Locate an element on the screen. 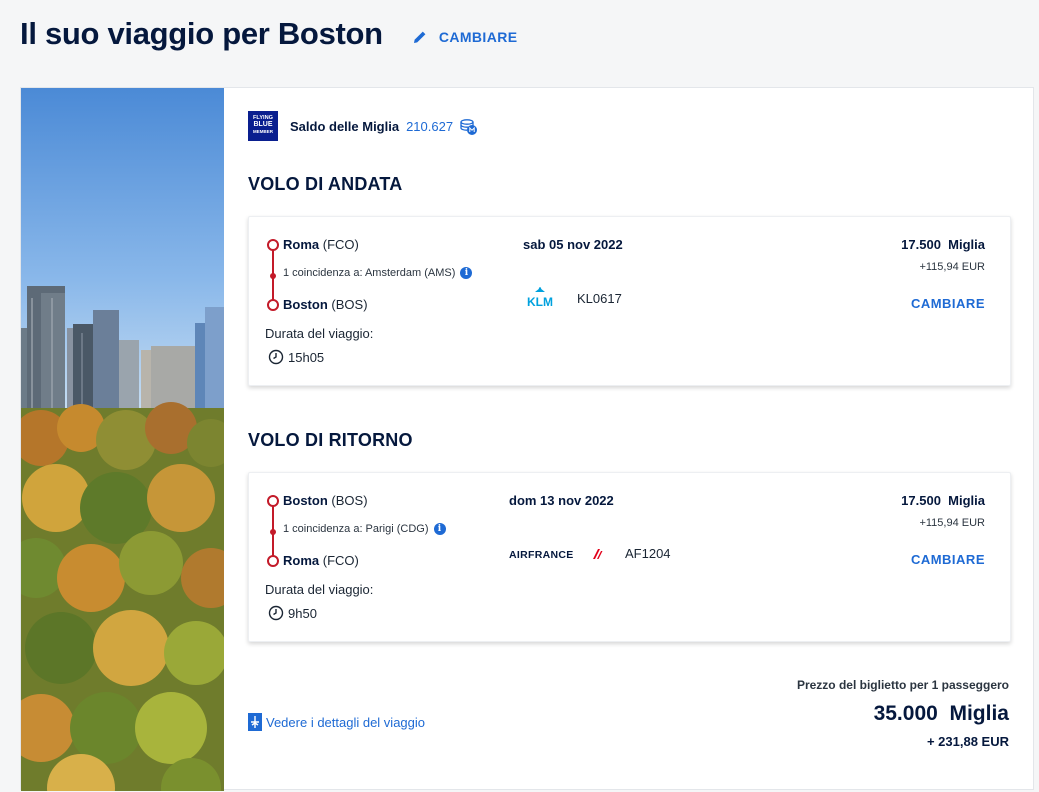 The height and width of the screenshot is (792, 1039). return-change-button: CAMBIARE is located at coordinates (948, 559).